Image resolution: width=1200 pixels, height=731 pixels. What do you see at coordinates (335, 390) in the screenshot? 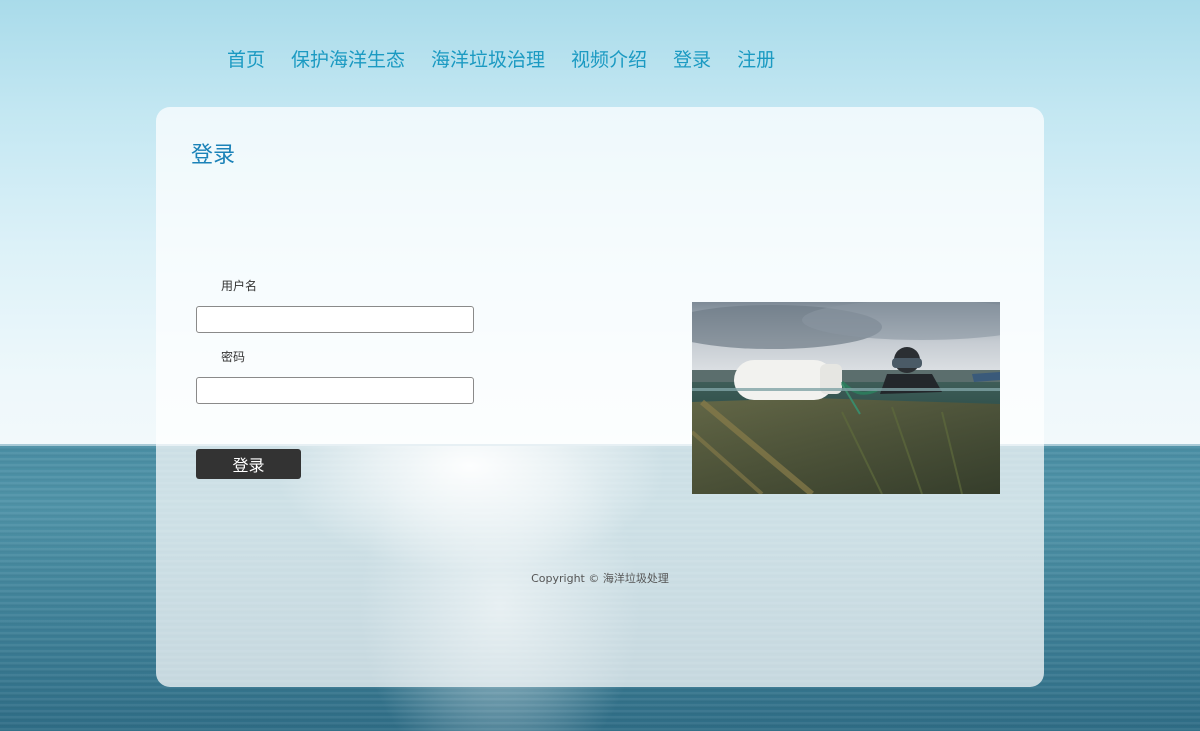
I see `password-input` at bounding box center [335, 390].